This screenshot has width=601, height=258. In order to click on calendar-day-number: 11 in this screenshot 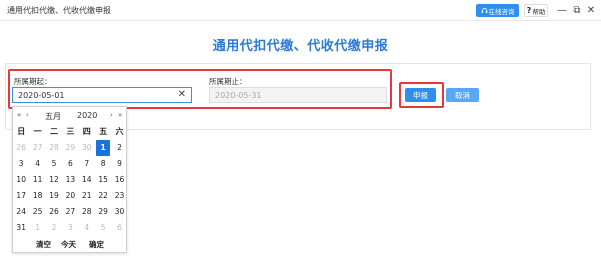, I will do `click(37, 179)`.